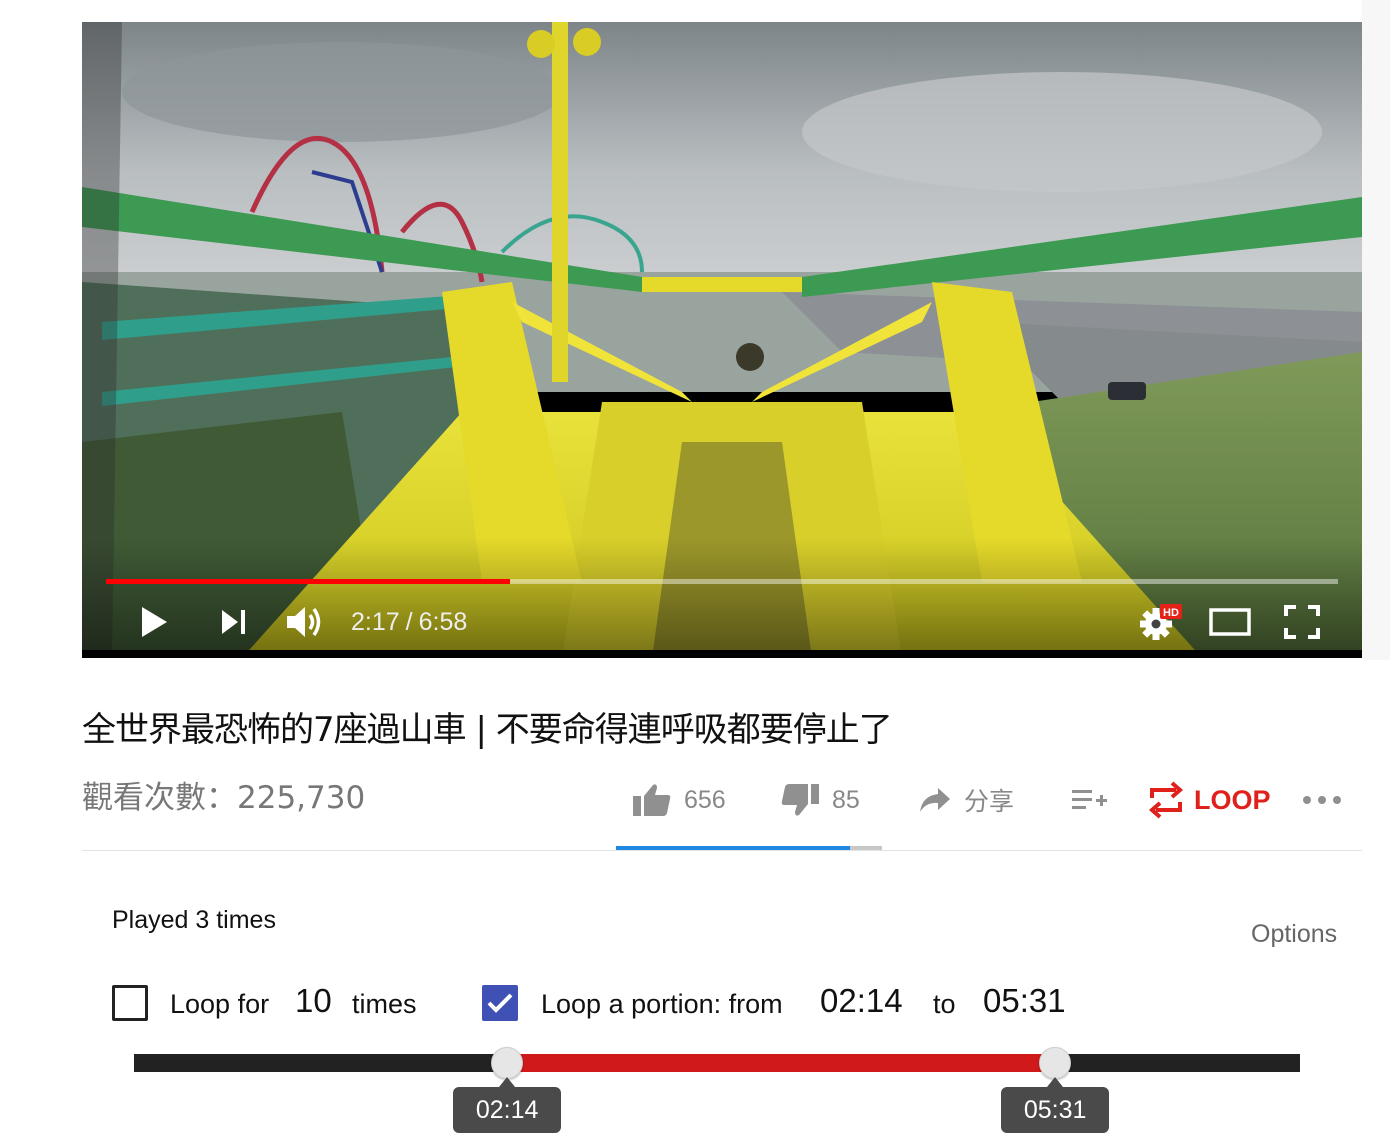 The image size is (1390, 1146). Describe the element at coordinates (722, 654) in the screenshot. I see `player-bottom-edge` at that location.